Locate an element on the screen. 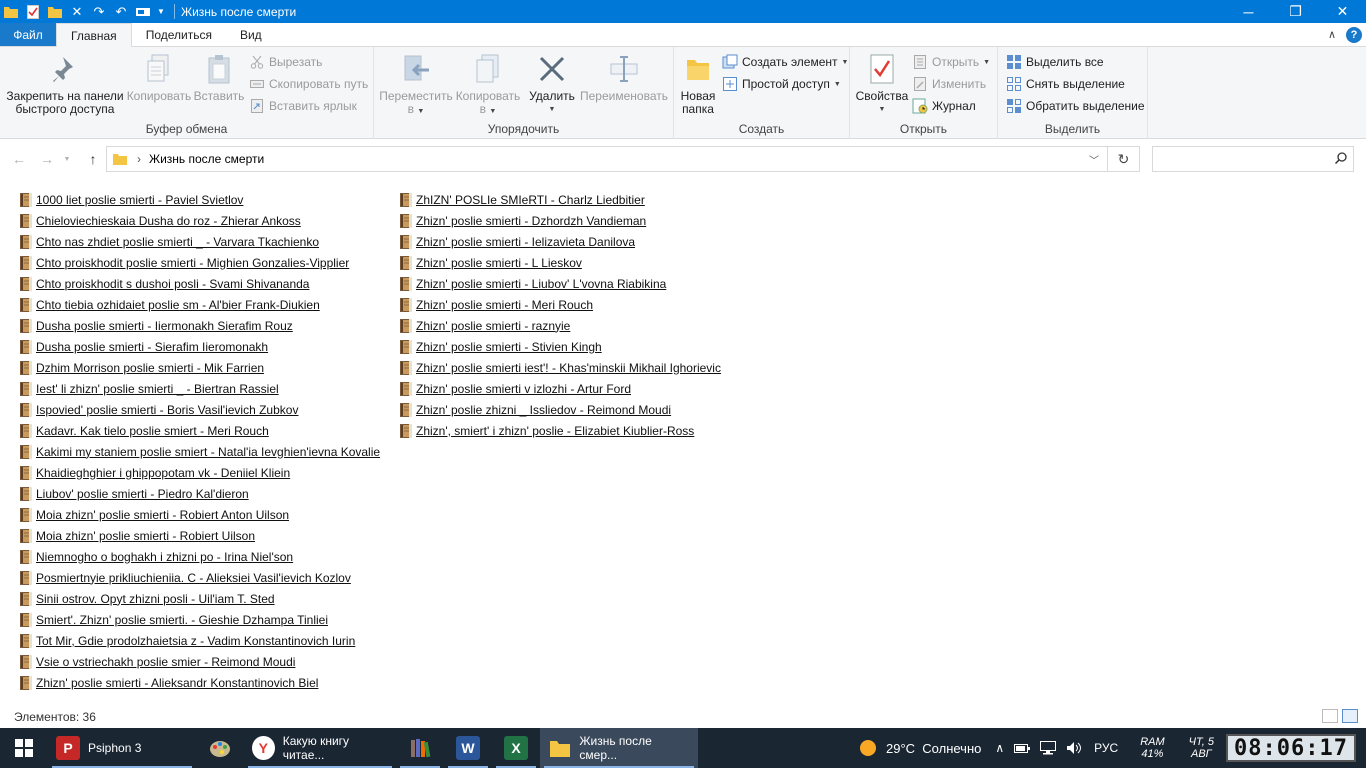 This screenshot has height=768, width=1366. select-all-button: Выделить все is located at coordinates (1055, 62).